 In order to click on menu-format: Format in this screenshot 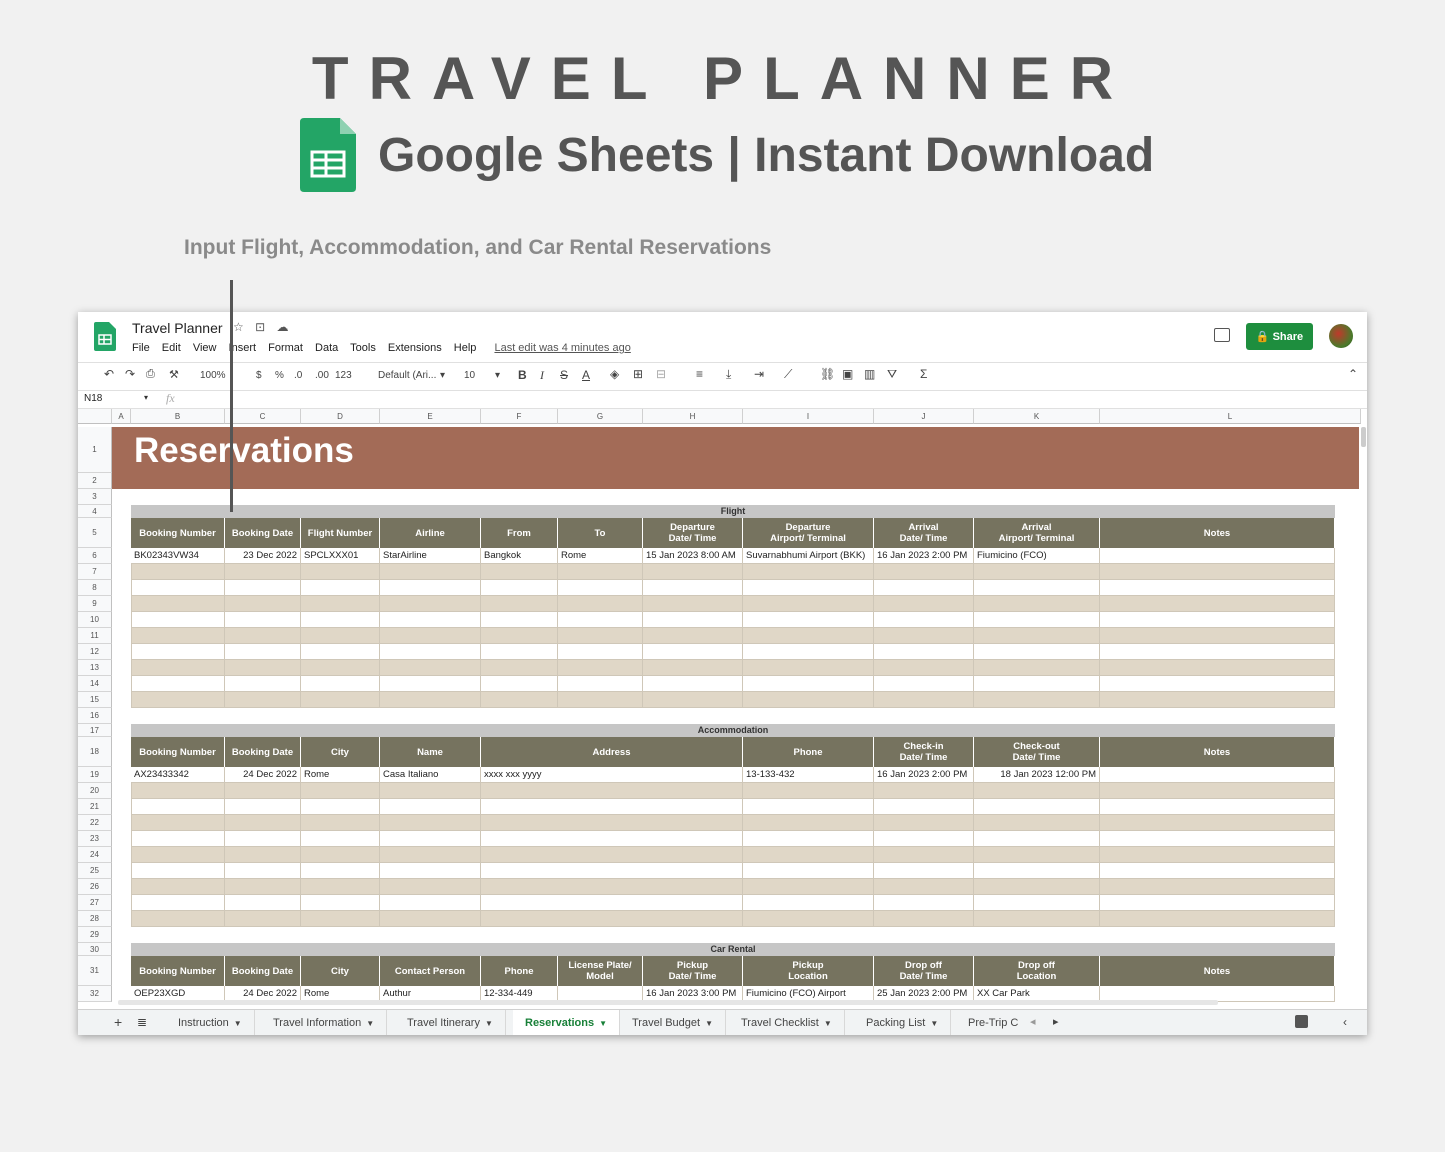, I will do `click(285, 348)`.